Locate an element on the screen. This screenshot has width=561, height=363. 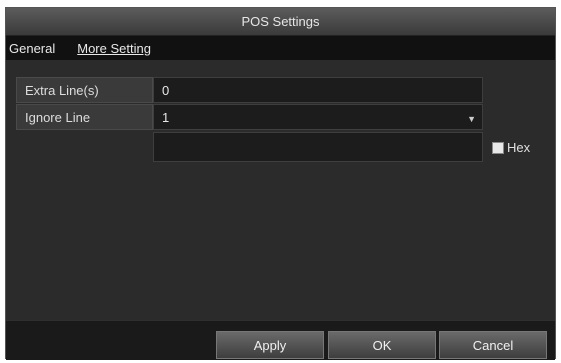
ignore-line-select: 1 ▼ is located at coordinates (318, 117).